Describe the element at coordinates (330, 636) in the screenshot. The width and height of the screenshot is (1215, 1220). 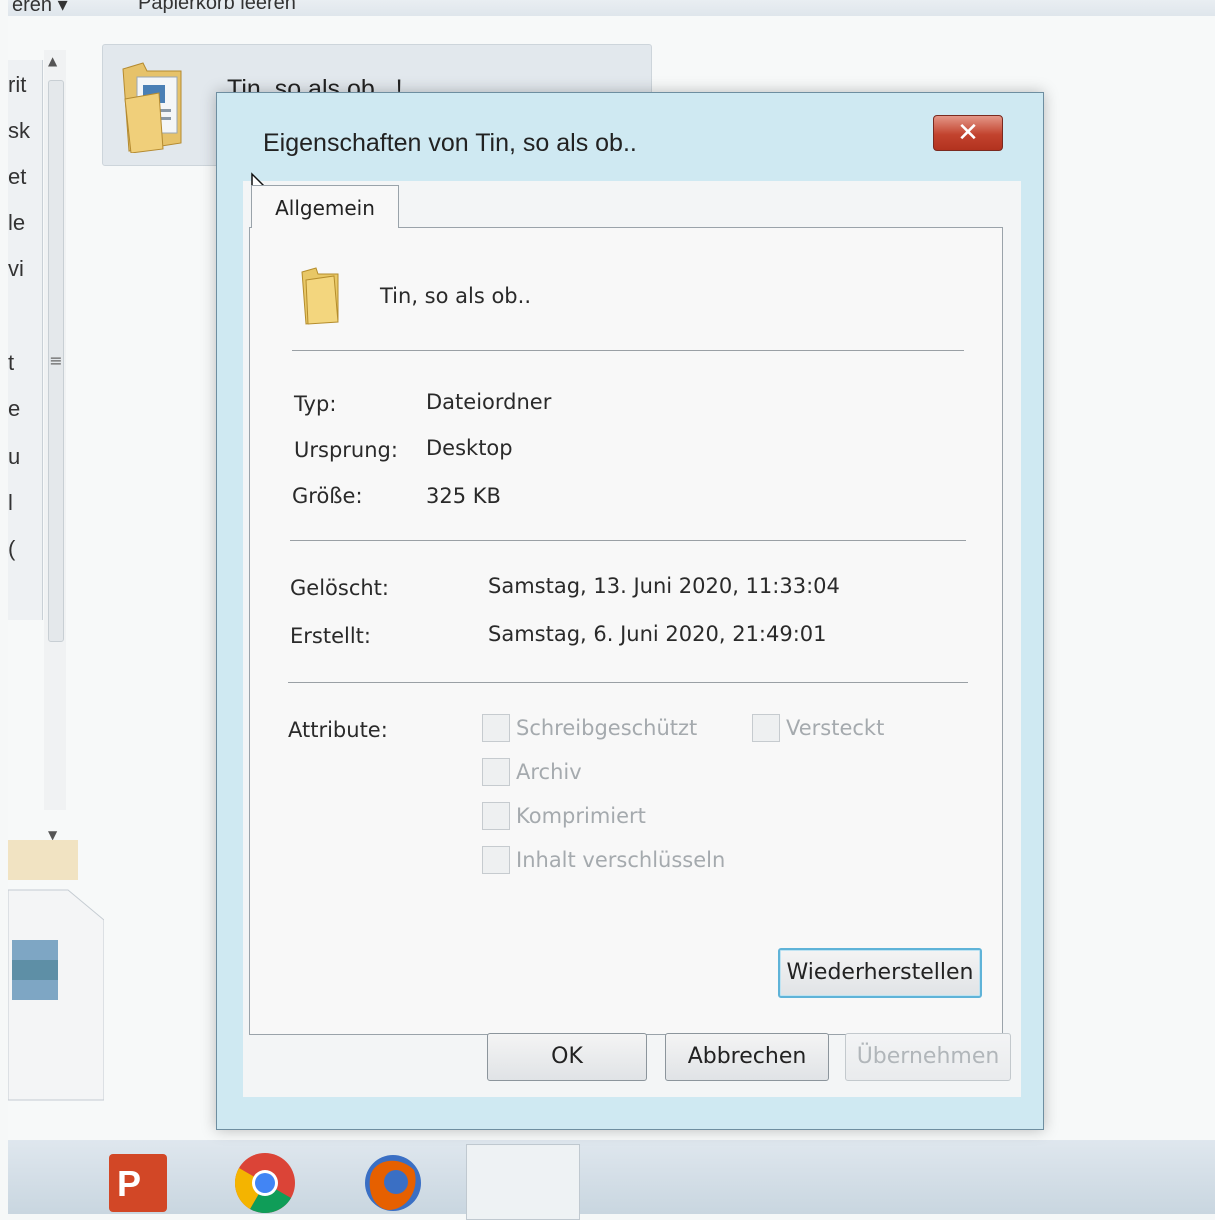
I see `created-label: Erstellt:` at that location.